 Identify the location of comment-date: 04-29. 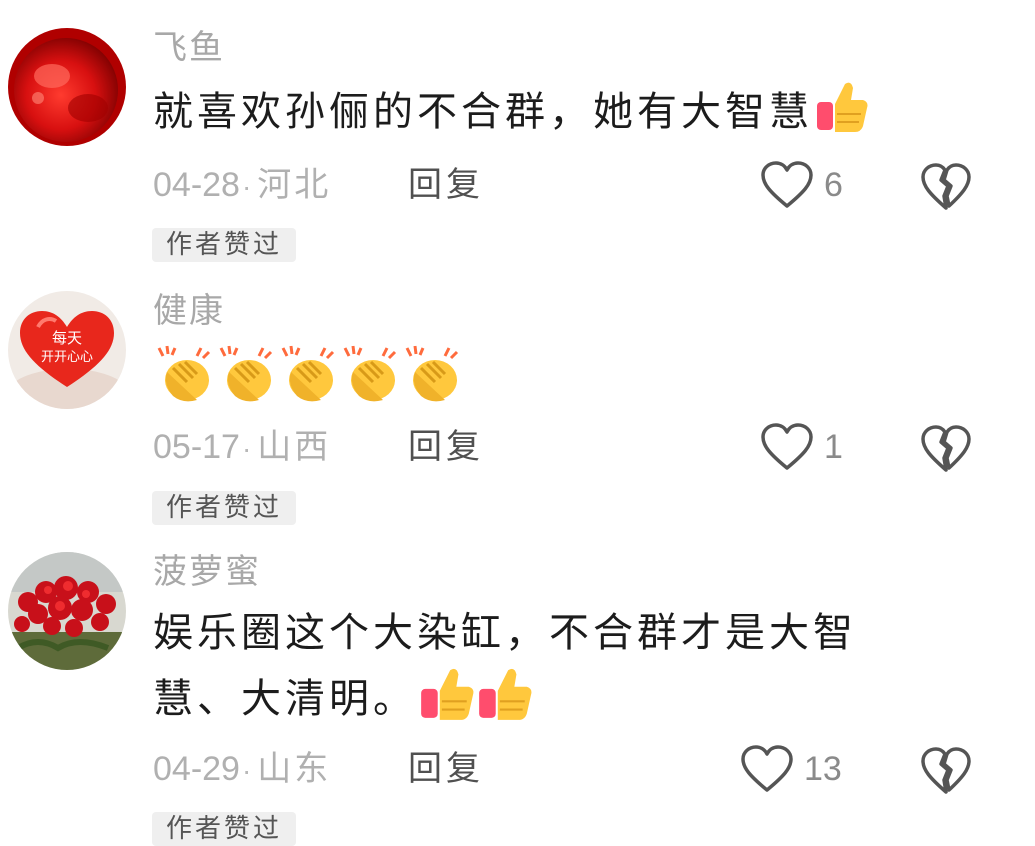
(196, 769).